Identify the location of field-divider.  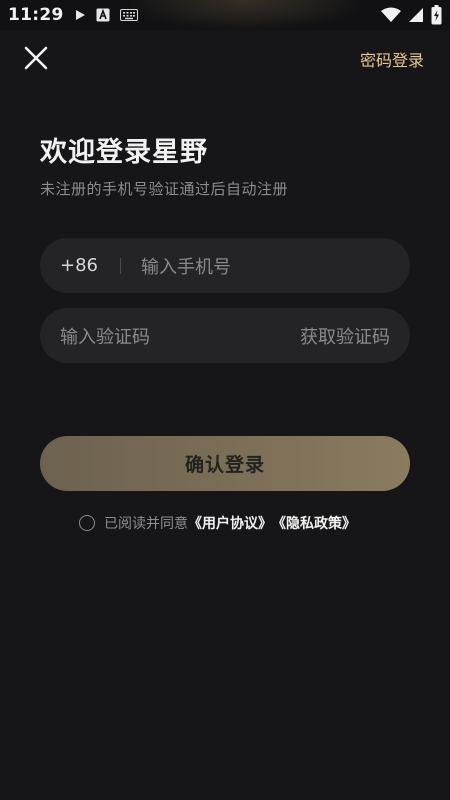
(120, 265).